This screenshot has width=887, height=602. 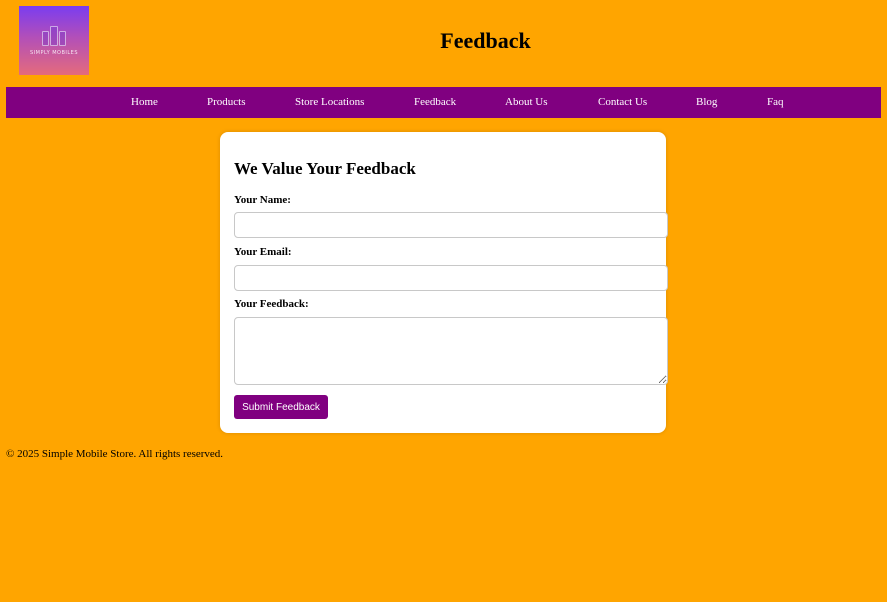 I want to click on form-heading: We Value Your Feedback, so click(x=325, y=168).